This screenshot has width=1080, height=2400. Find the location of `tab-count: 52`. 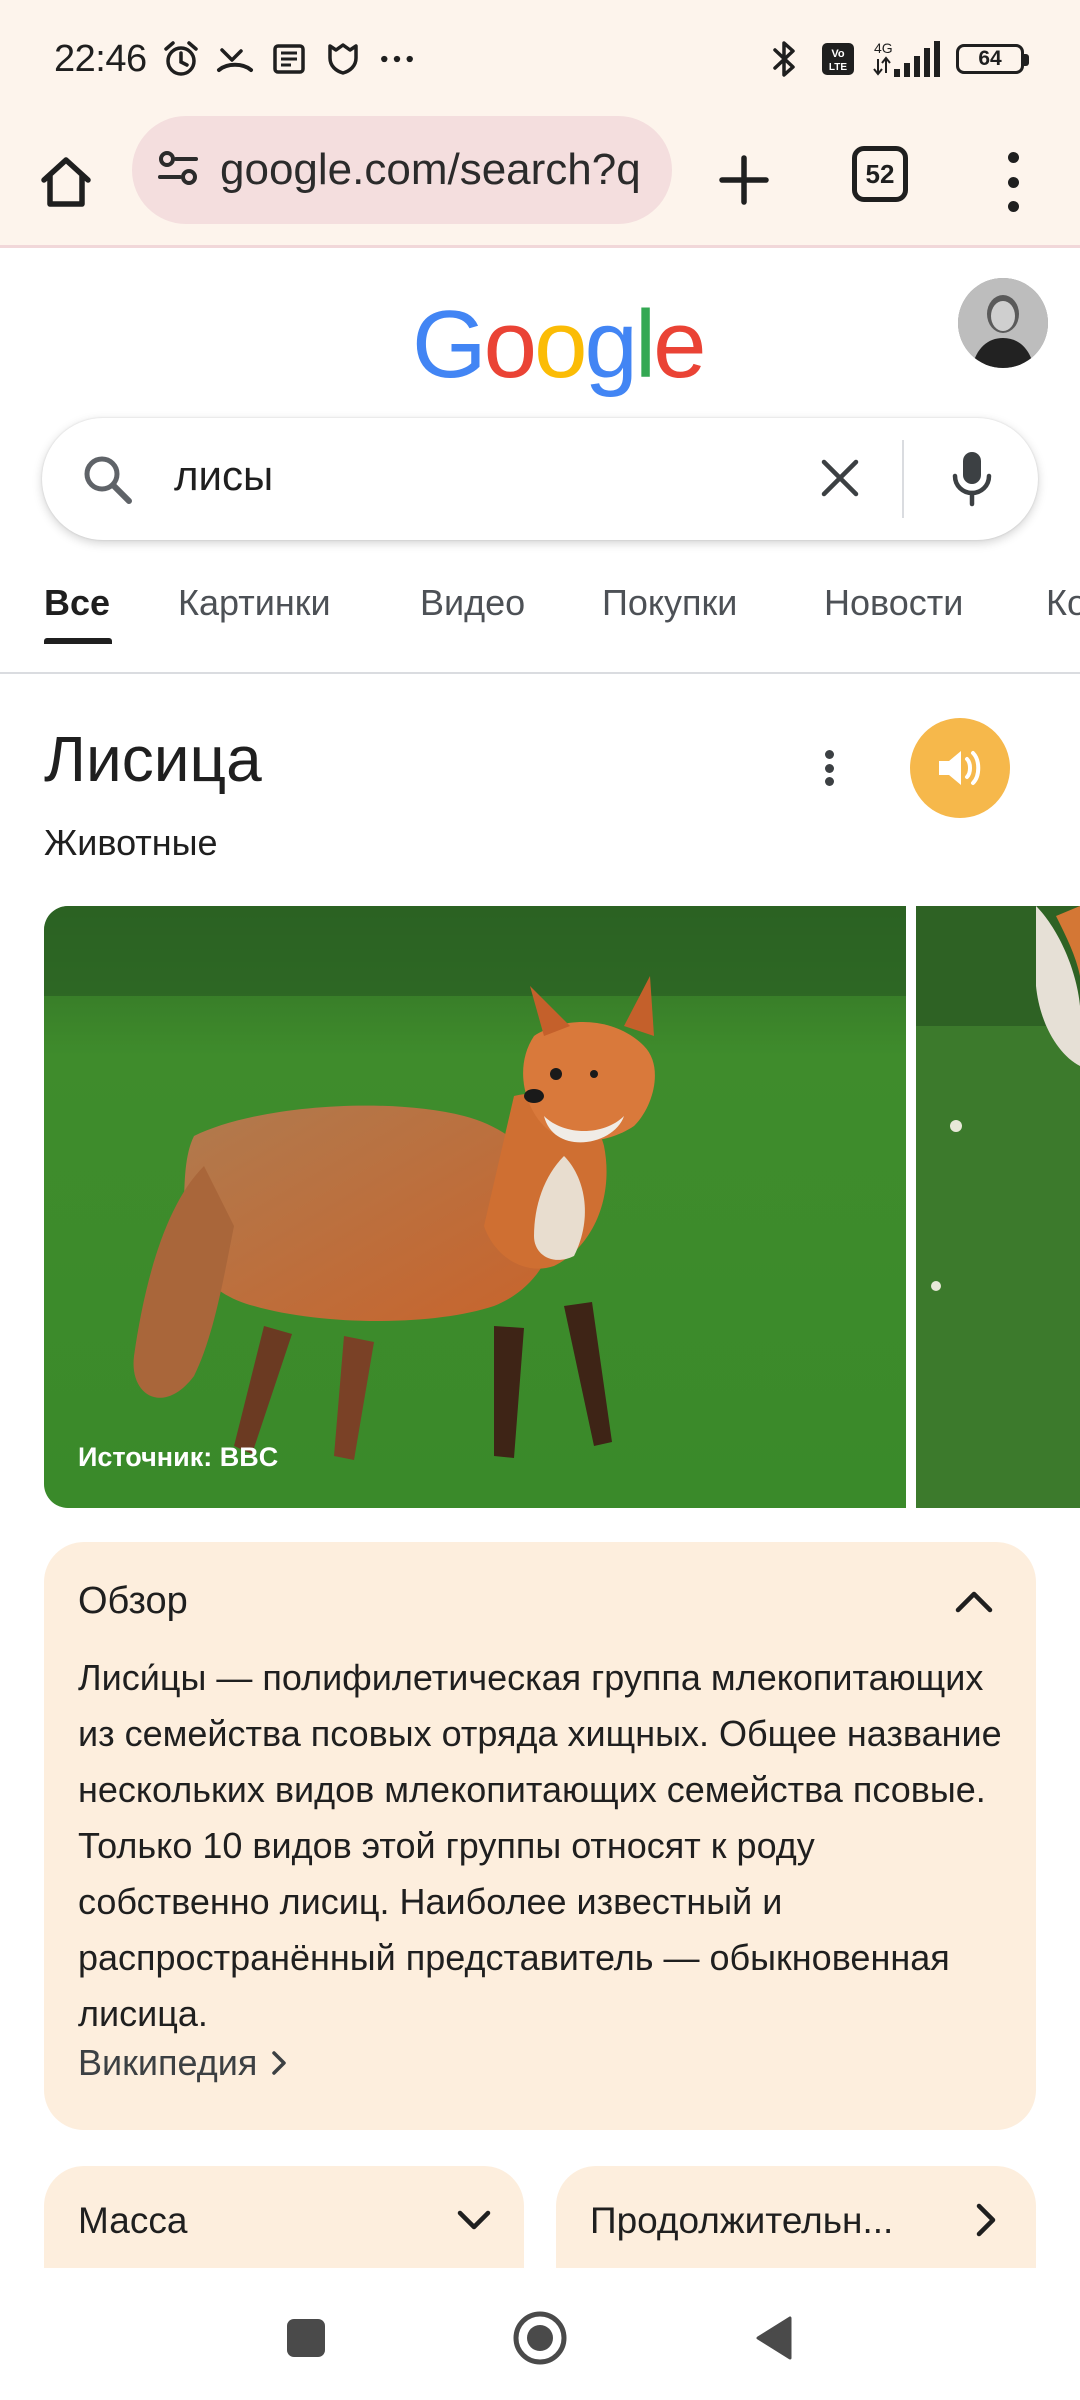

tab-count: 52 is located at coordinates (880, 173).